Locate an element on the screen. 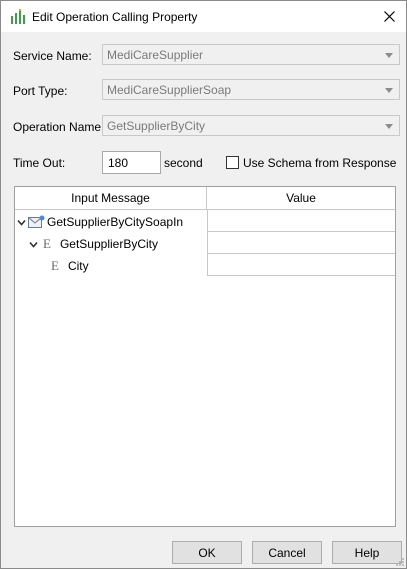 The width and height of the screenshot is (407, 569). service-name-value: MediCareSupplier is located at coordinates (155, 55).